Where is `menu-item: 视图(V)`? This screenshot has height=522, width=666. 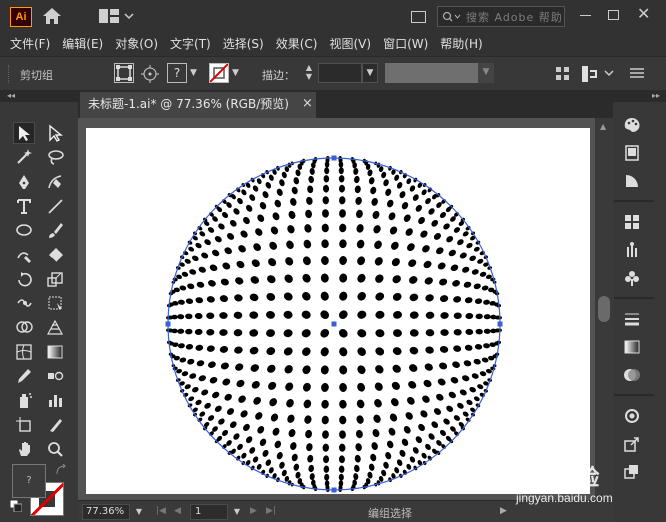 menu-item: 视图(V) is located at coordinates (350, 43).